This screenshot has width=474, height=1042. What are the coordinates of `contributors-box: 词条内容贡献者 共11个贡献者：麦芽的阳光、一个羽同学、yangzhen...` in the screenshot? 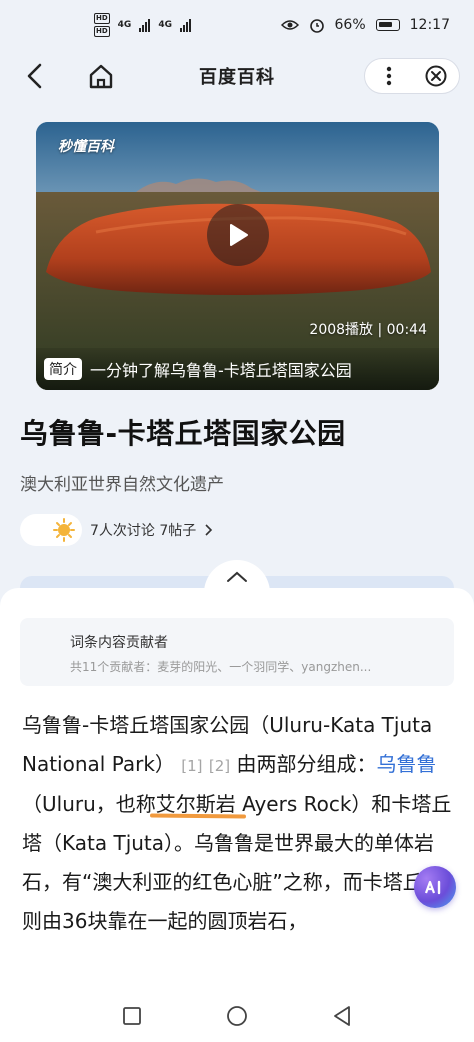 It's located at (237, 652).